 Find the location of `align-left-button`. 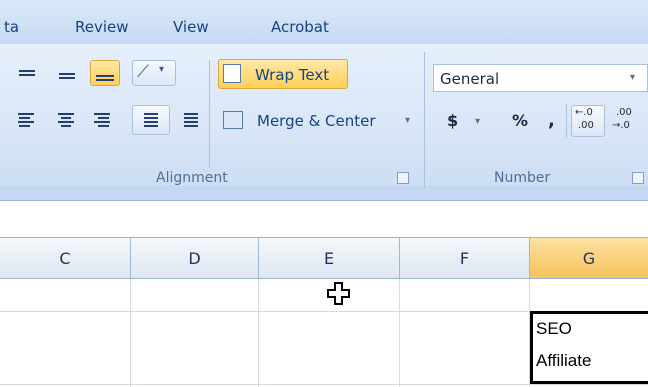

align-left-button is located at coordinates (26, 120).